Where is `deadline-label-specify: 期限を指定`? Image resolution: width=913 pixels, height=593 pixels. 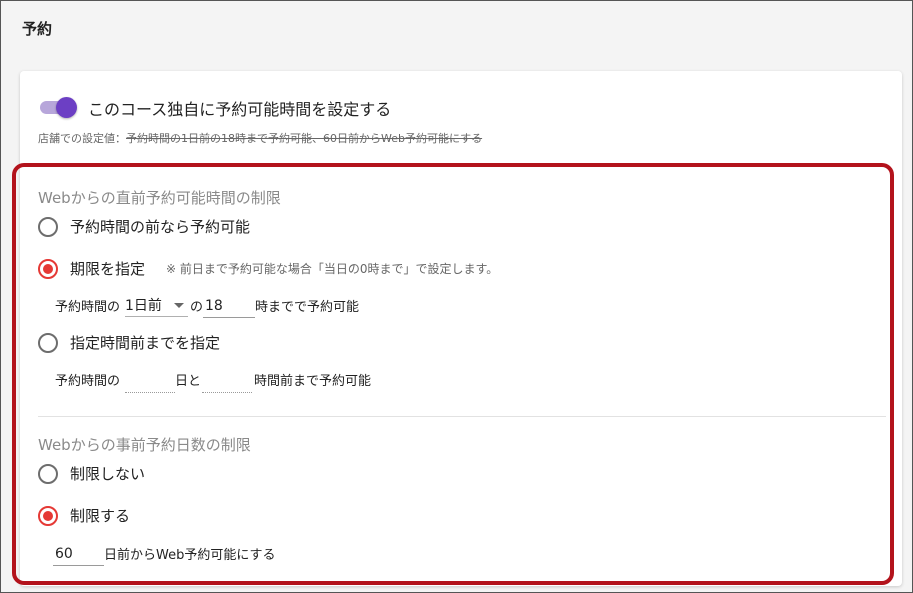 deadline-label-specify: 期限を指定 is located at coordinates (107, 268).